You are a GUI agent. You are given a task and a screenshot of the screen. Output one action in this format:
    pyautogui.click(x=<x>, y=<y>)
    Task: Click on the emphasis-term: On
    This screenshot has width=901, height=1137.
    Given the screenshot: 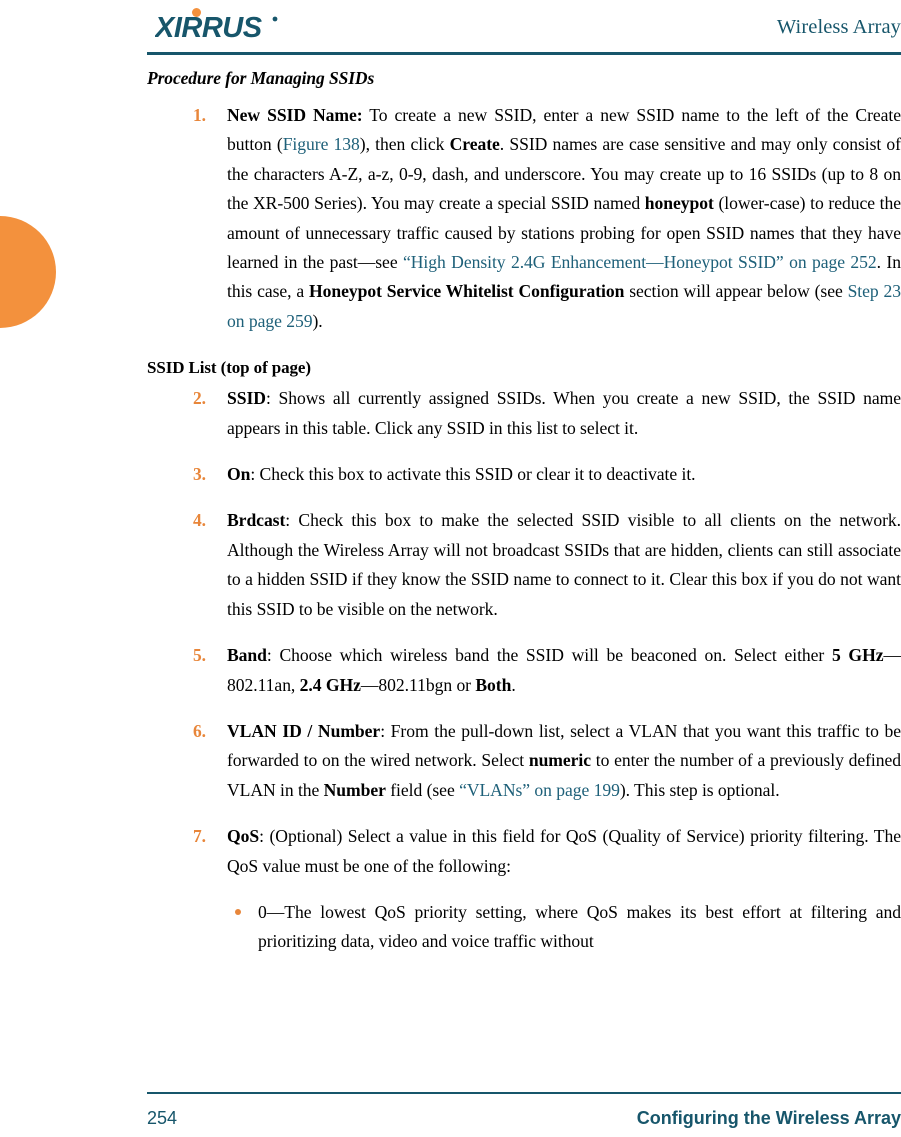 What is the action you would take?
    pyautogui.click(x=239, y=474)
    